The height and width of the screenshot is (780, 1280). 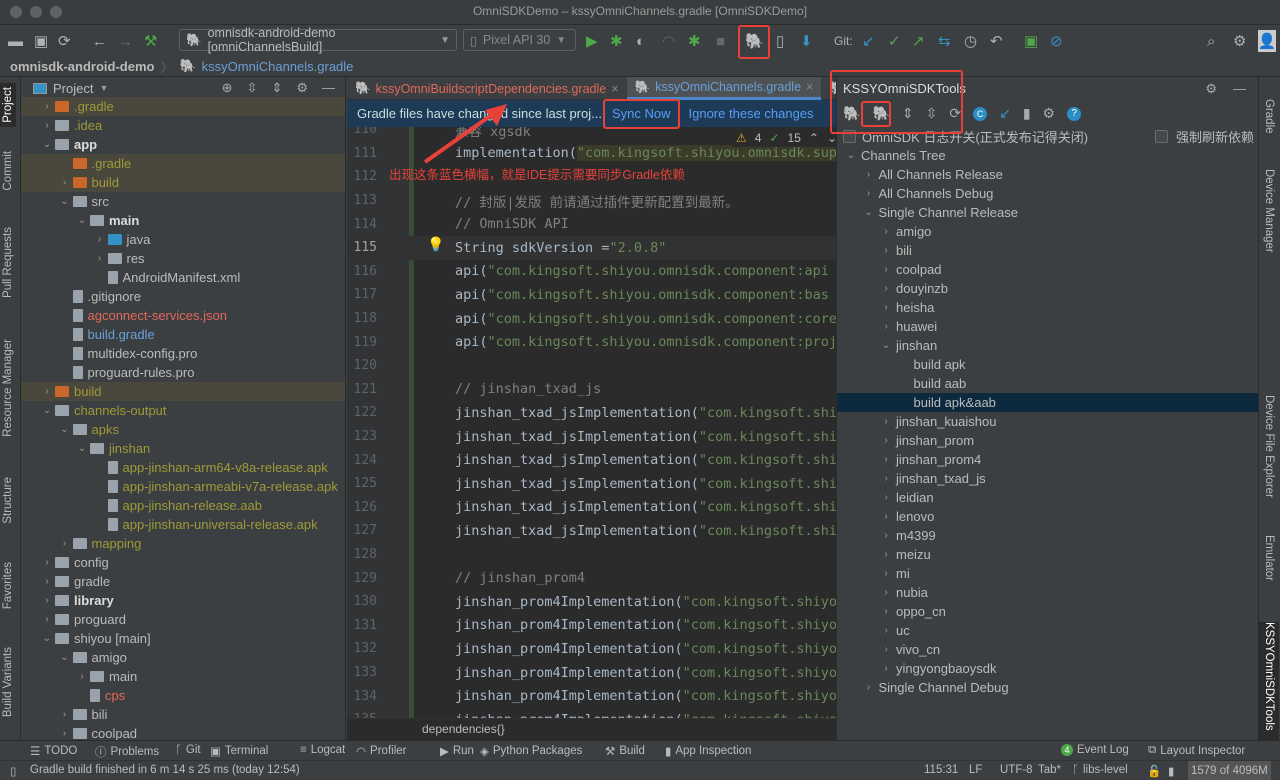 What do you see at coordinates (82, 66) in the screenshot?
I see `breadcrumb-project: omnisdk-android-demo` at bounding box center [82, 66].